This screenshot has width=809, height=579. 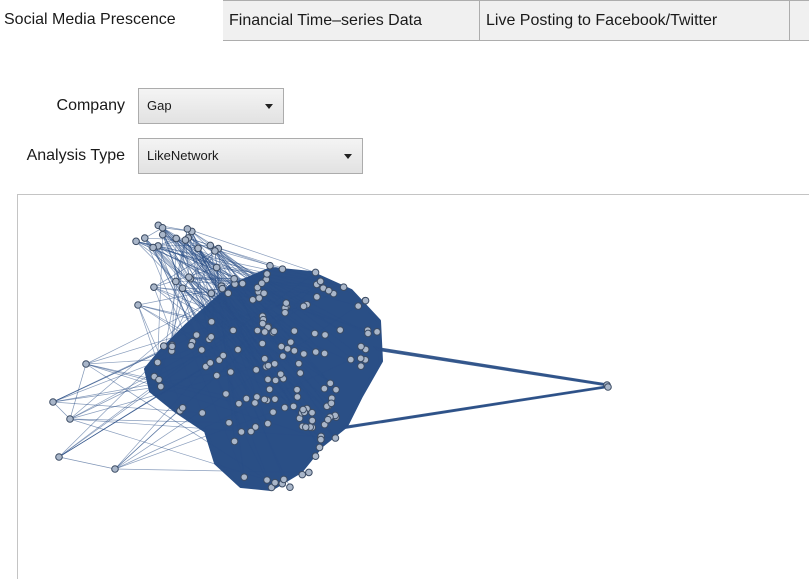 What do you see at coordinates (111, 21) in the screenshot?
I see `tab-social-media-prescence: Social Media Prescence` at bounding box center [111, 21].